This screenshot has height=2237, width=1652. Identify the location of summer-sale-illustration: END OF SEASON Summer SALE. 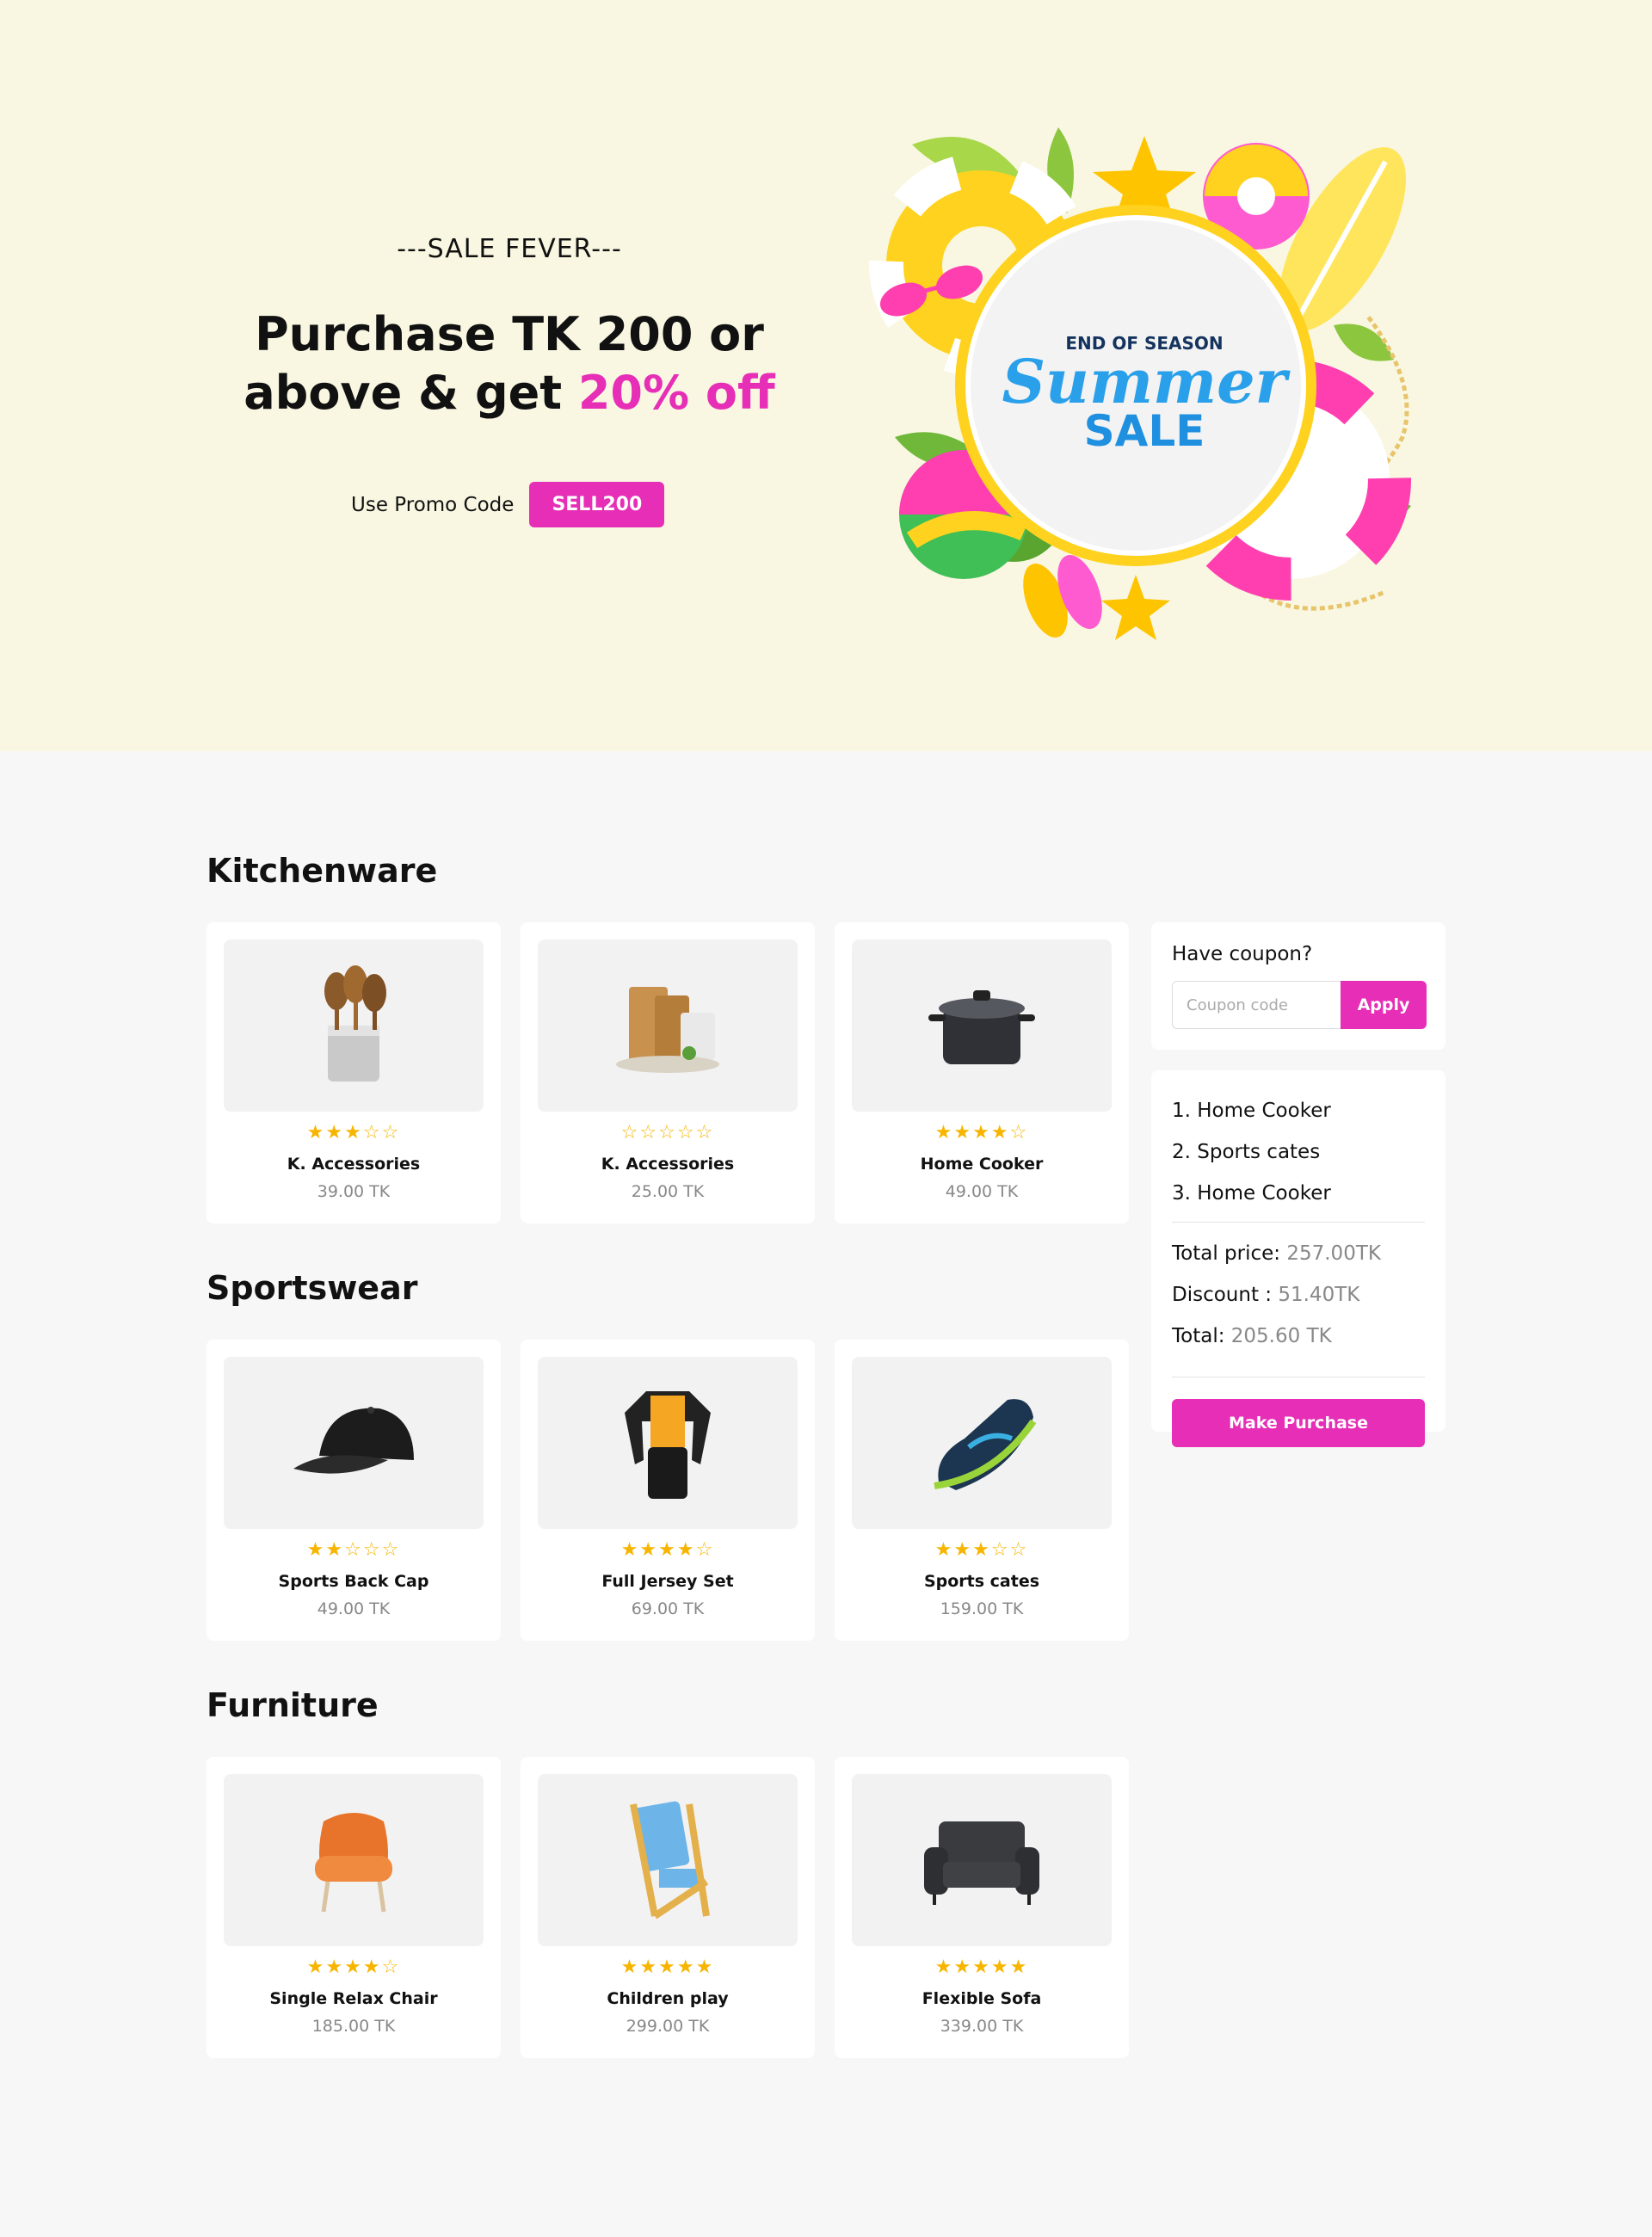
(1140, 383).